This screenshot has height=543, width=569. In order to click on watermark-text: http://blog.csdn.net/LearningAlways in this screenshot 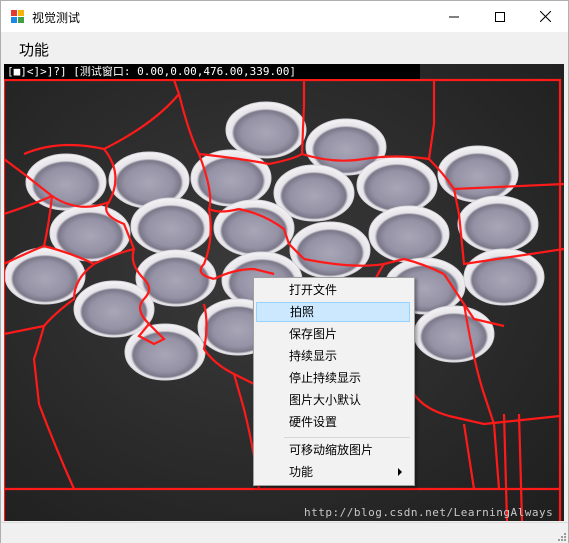, I will do `click(429, 512)`.